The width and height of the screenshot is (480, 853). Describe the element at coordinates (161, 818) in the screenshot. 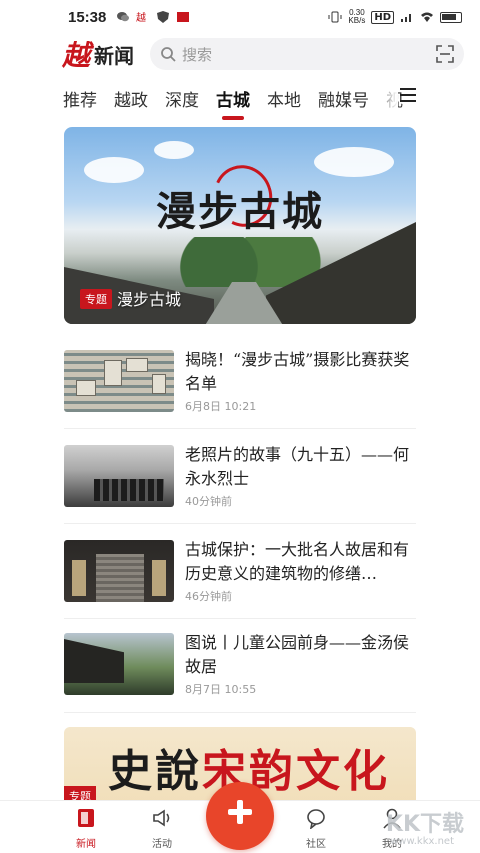

I see `speaker-icon` at that location.